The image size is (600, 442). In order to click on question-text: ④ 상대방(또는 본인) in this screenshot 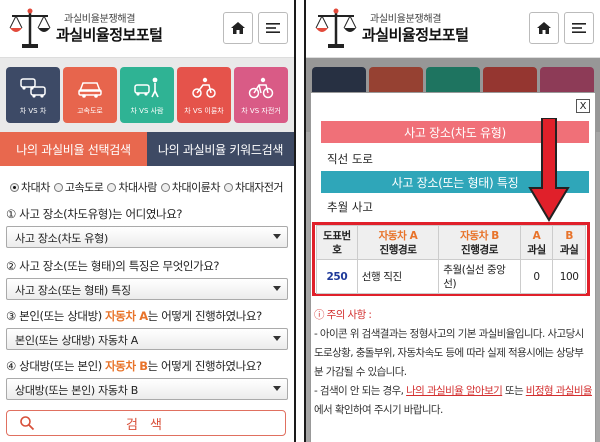, I will do `click(56, 366)`.